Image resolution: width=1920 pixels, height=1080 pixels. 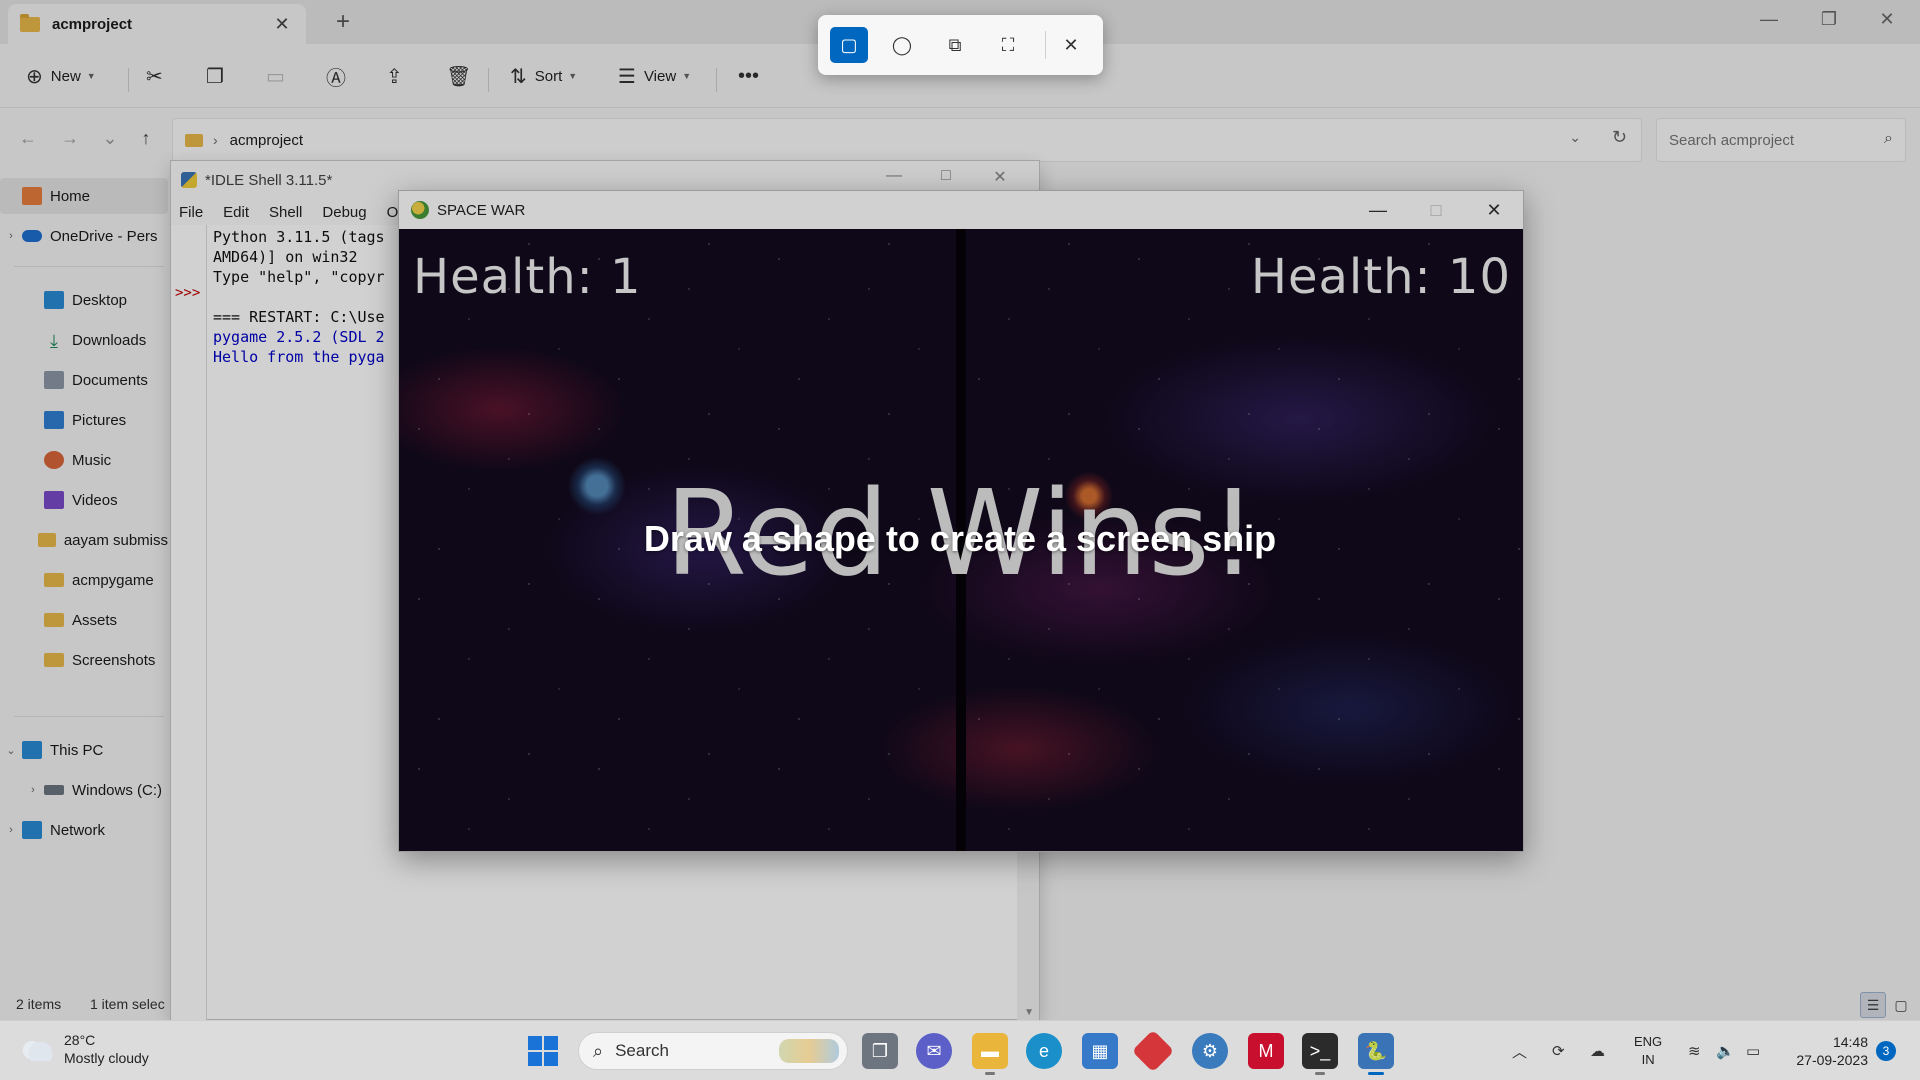 What do you see at coordinates (84, 300) in the screenshot?
I see `nav-desktop: Desktop` at bounding box center [84, 300].